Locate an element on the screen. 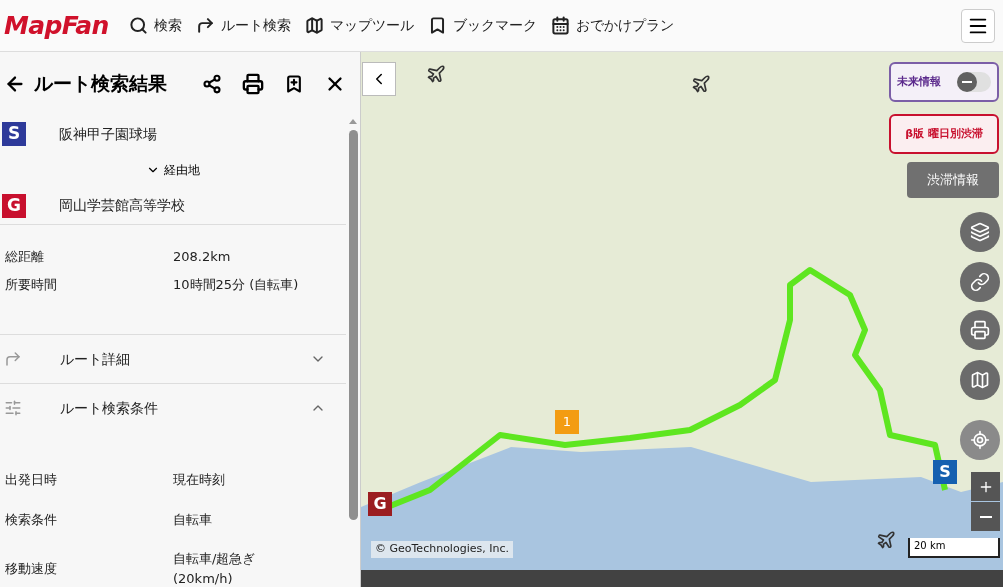  panel-title: ルート検索結果 is located at coordinates (100, 84).